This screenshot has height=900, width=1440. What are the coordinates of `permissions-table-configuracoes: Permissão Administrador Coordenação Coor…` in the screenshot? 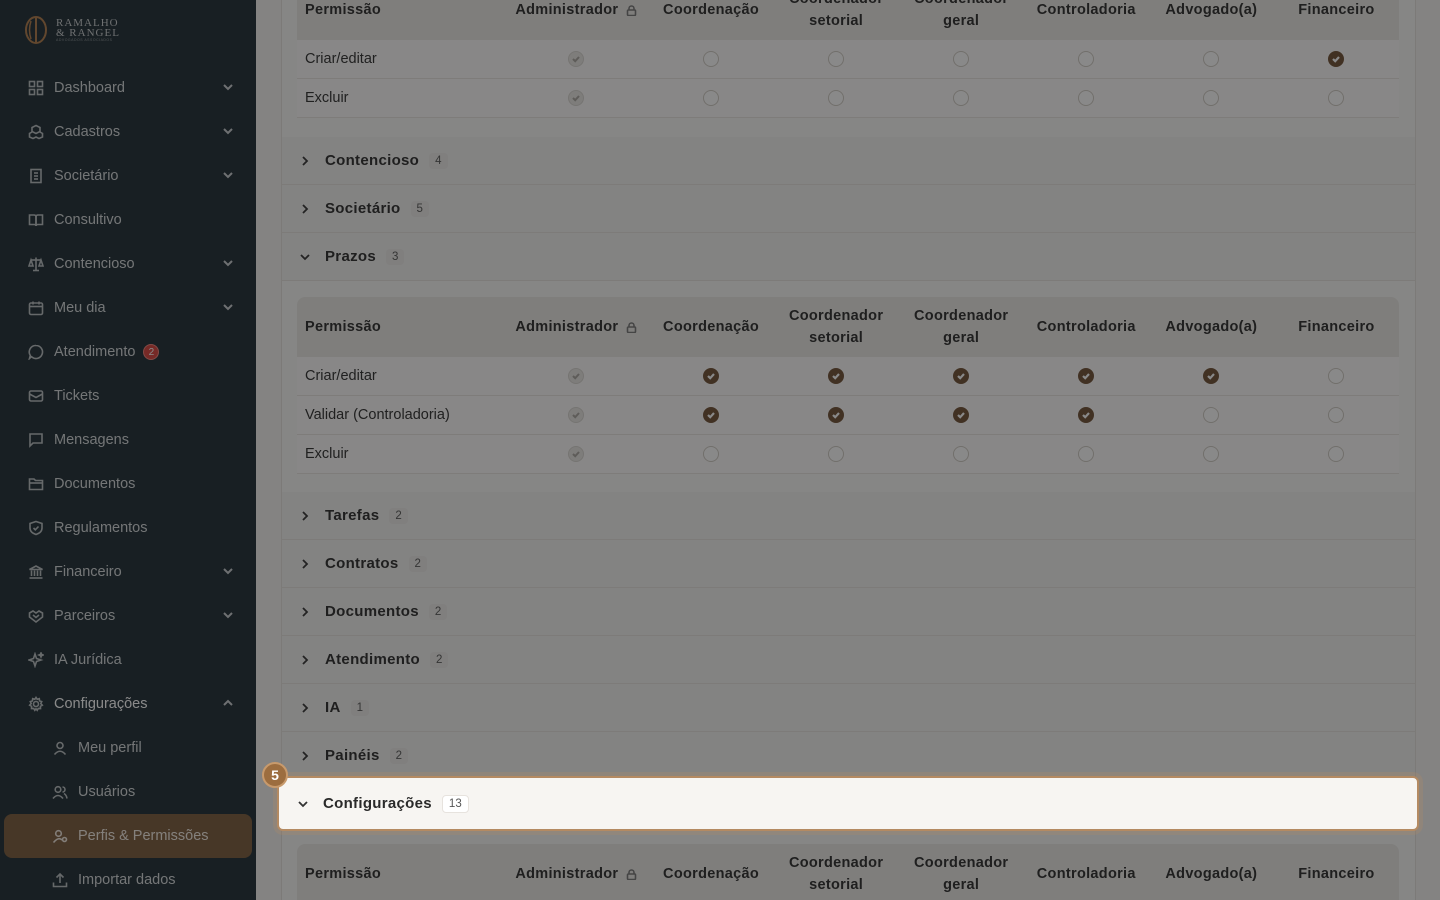 It's located at (848, 872).